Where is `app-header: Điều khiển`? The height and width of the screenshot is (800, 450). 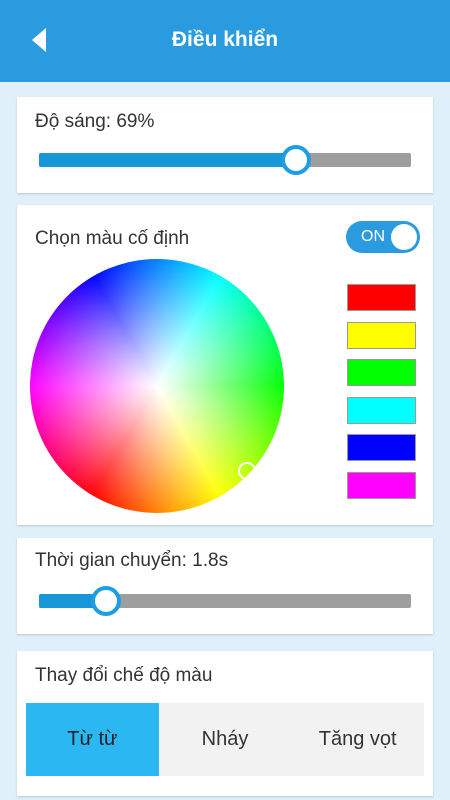
app-header: Điều khiển is located at coordinates (225, 41).